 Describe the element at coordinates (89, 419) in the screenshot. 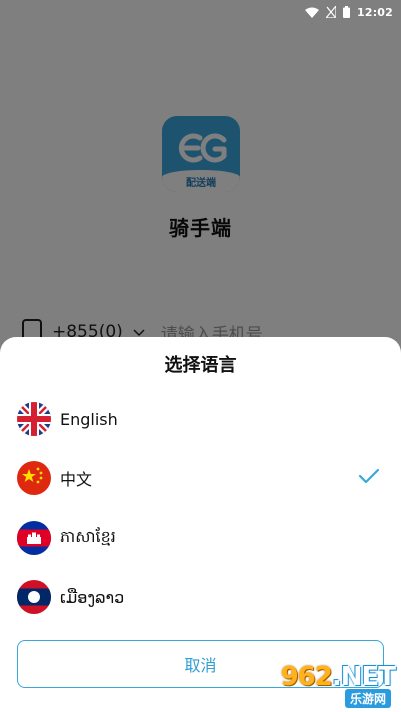

I see `language-label: English` at that location.